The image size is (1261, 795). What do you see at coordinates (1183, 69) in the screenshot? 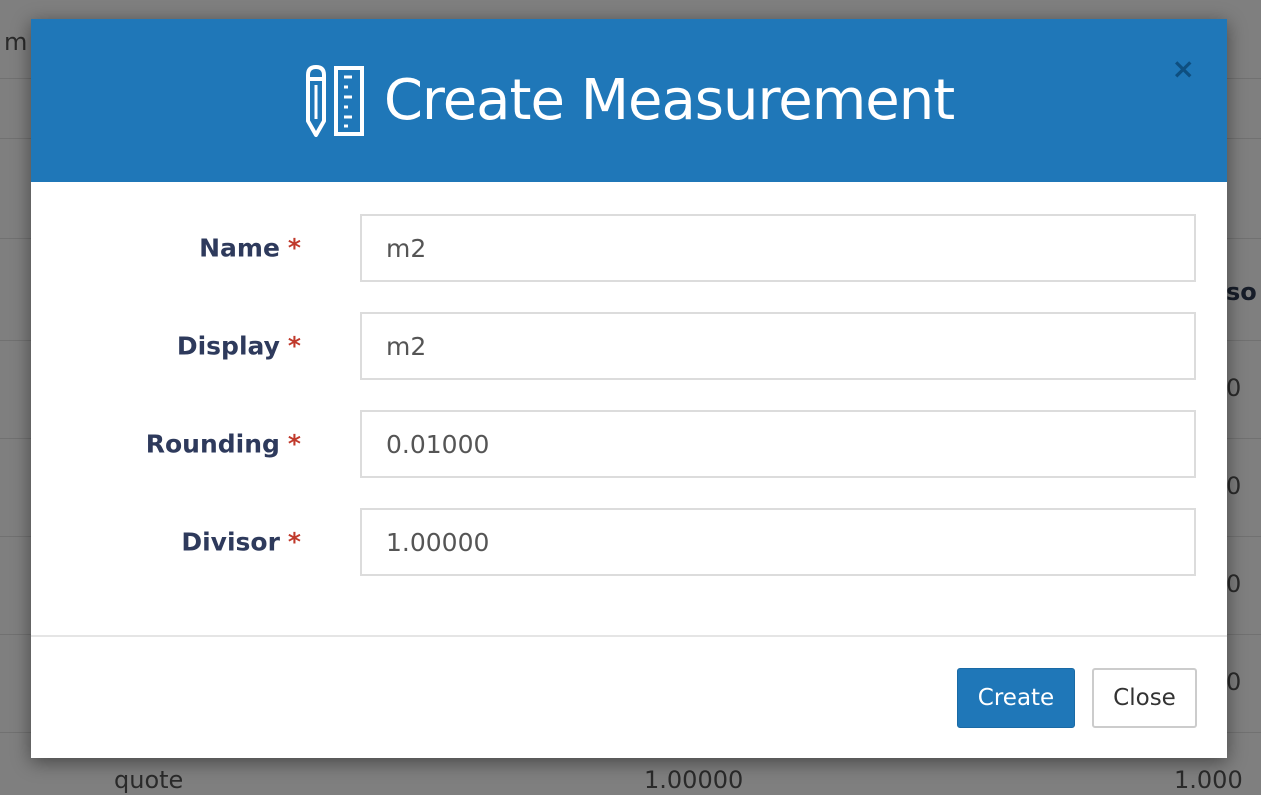
I see `close-icon: ×` at bounding box center [1183, 69].